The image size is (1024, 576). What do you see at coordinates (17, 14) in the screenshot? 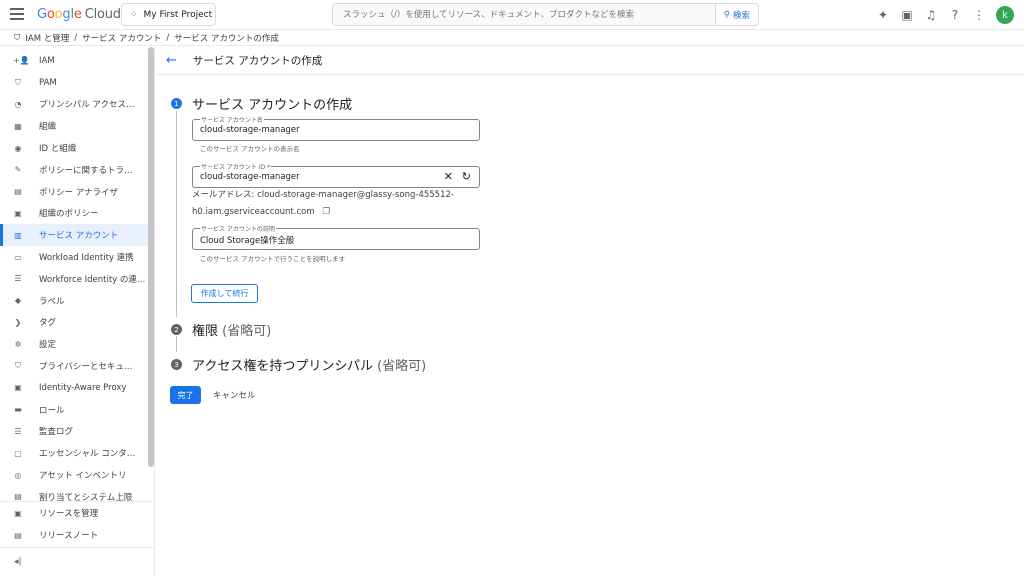
I see `menu-icon` at bounding box center [17, 14].